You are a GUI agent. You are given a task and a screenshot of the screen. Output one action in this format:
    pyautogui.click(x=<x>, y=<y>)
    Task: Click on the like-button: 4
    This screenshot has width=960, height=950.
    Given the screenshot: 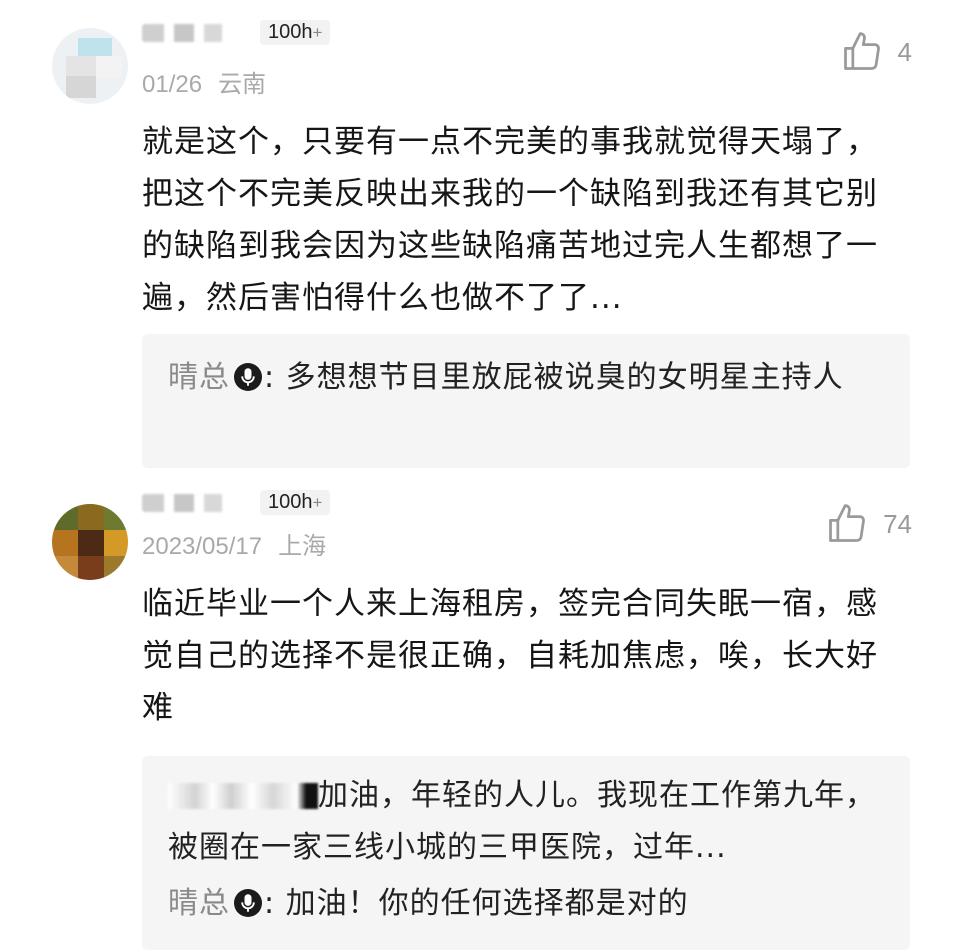 What is the action you would take?
    pyautogui.click(x=876, y=52)
    